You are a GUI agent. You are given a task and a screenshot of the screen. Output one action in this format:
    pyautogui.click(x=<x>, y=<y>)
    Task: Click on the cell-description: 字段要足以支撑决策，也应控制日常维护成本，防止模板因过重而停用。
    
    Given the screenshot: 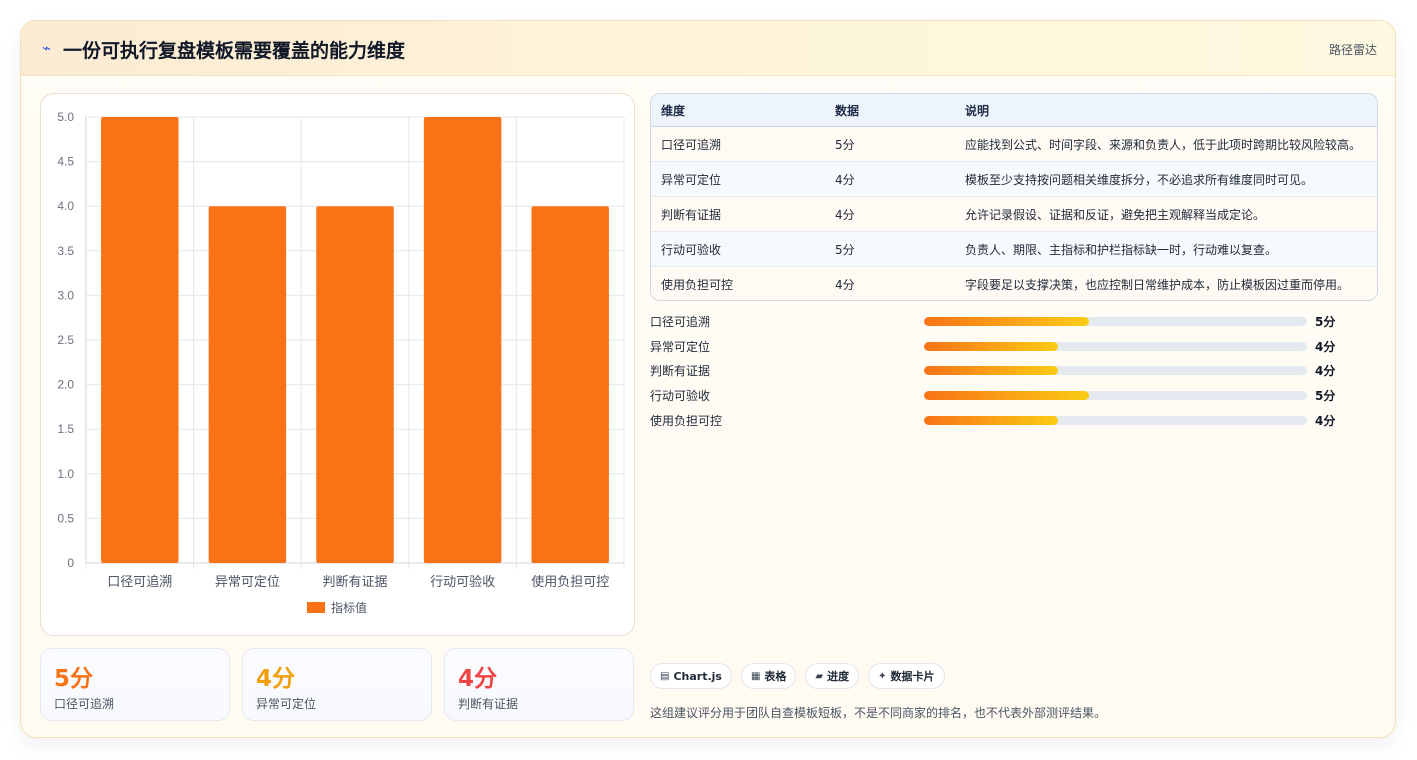 What is the action you would take?
    pyautogui.click(x=1166, y=283)
    